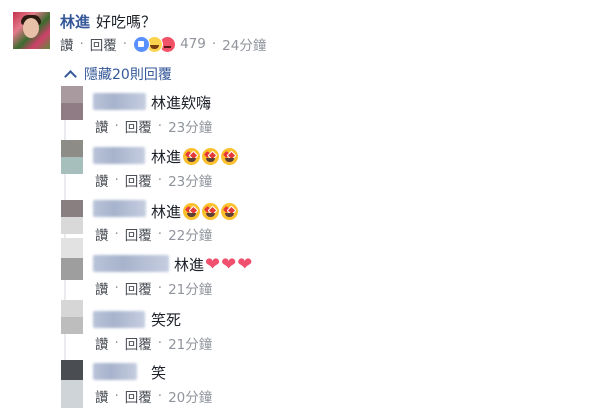  Describe the element at coordinates (126, 22) in the screenshot. I see `comment-text: 好吃嗎？` at that location.